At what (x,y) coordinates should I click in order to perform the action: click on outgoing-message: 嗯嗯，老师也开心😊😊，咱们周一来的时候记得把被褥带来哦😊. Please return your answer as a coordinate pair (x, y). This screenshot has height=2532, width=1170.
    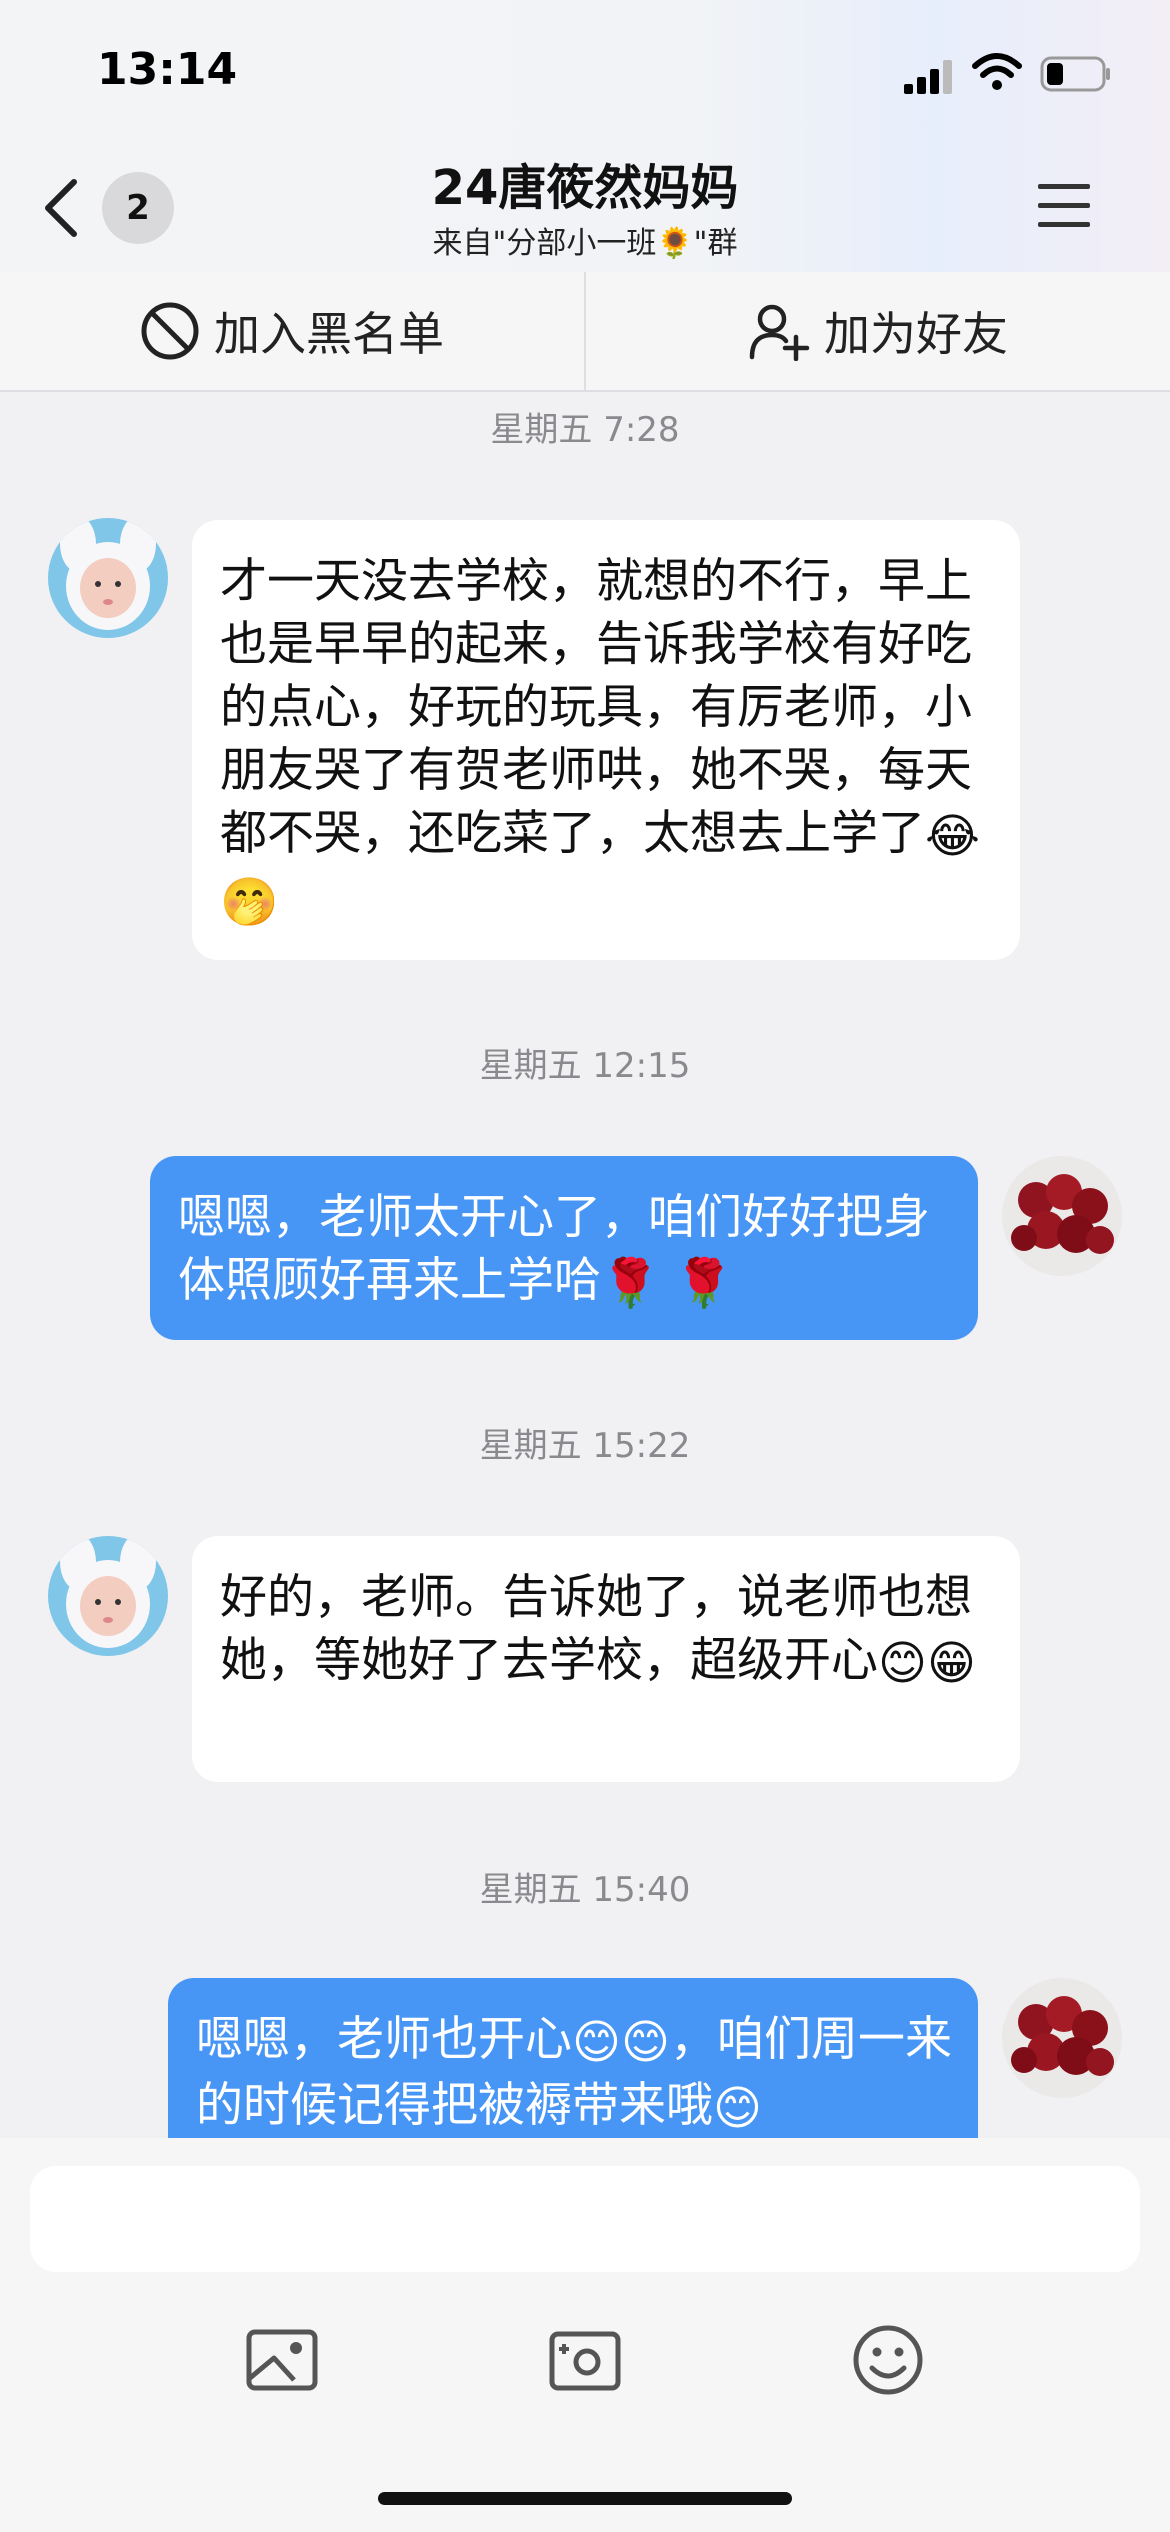
    Looking at the image, I should click on (573, 2070).